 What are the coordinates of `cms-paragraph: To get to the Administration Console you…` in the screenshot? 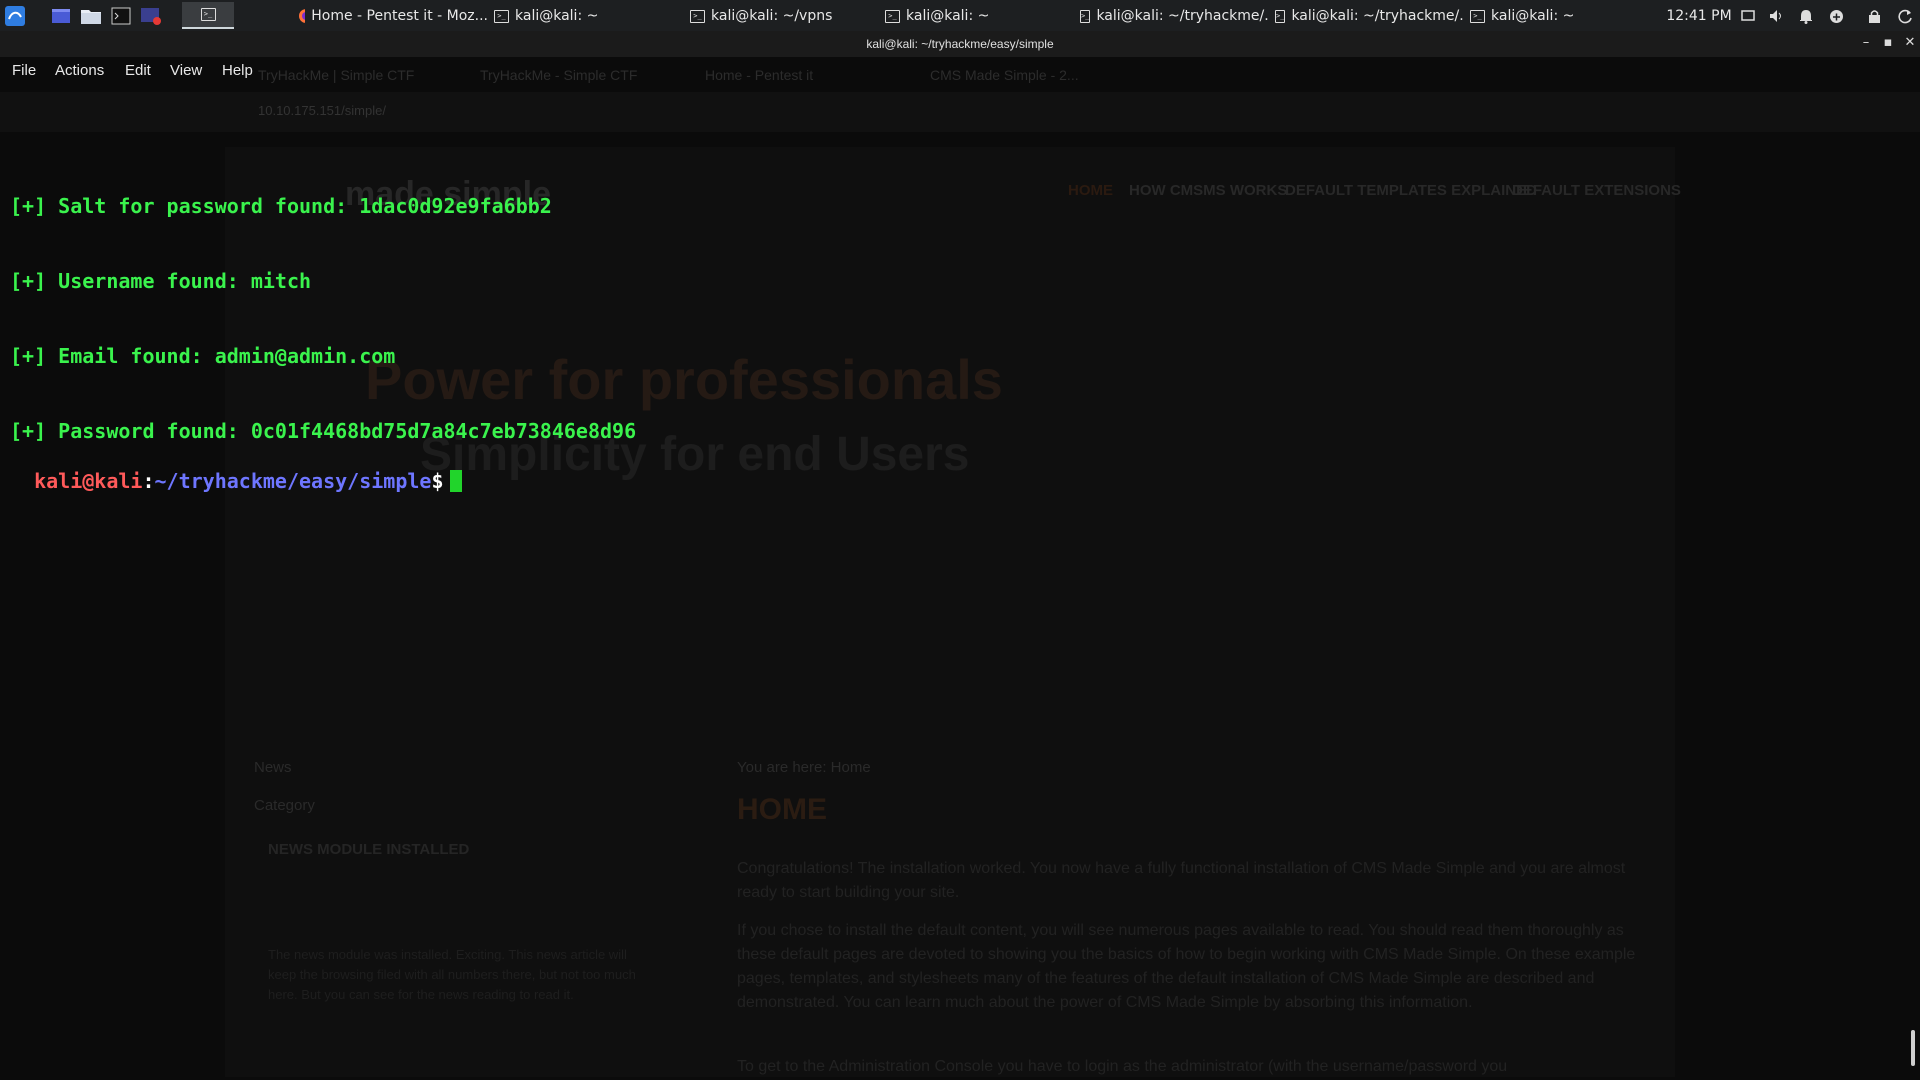 It's located at (1122, 1066).